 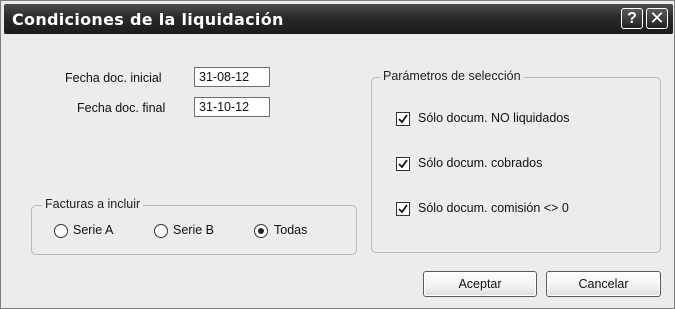 What do you see at coordinates (61, 231) in the screenshot?
I see `radio-serie-a` at bounding box center [61, 231].